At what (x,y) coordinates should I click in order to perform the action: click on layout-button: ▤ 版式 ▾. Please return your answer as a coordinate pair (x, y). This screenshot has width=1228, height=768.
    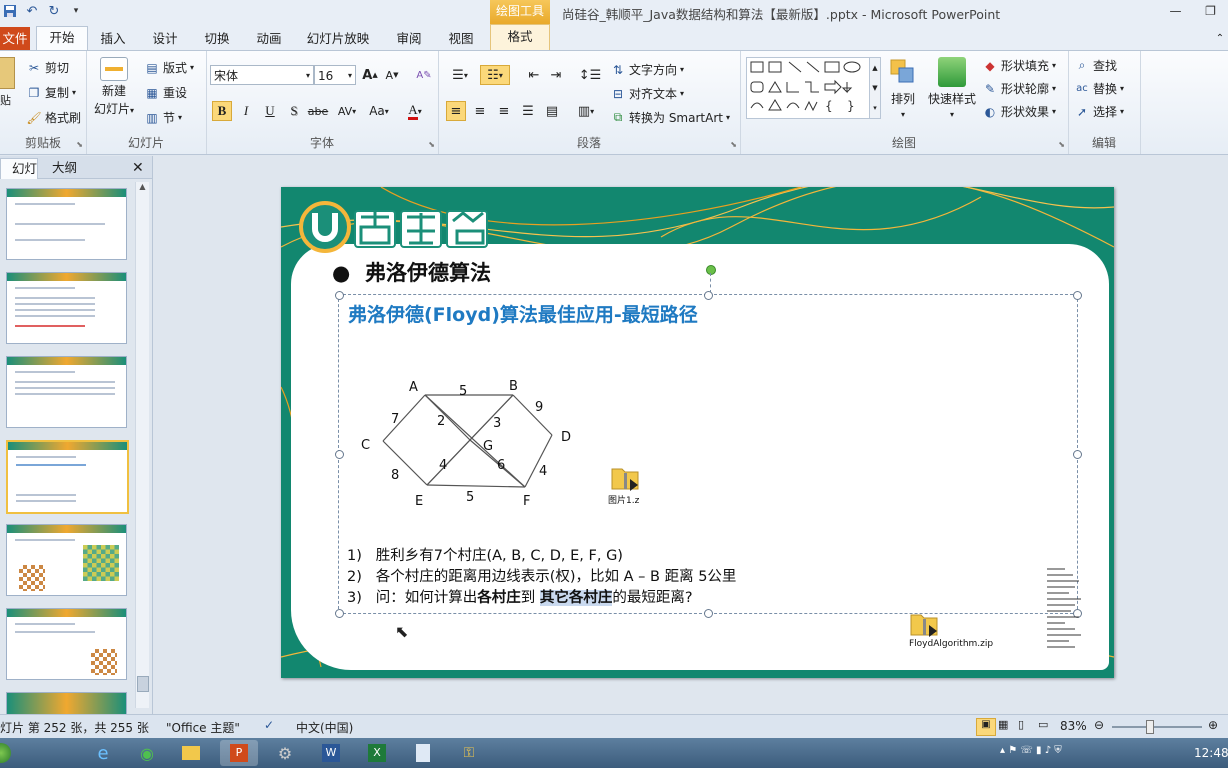
    Looking at the image, I should click on (169, 67).